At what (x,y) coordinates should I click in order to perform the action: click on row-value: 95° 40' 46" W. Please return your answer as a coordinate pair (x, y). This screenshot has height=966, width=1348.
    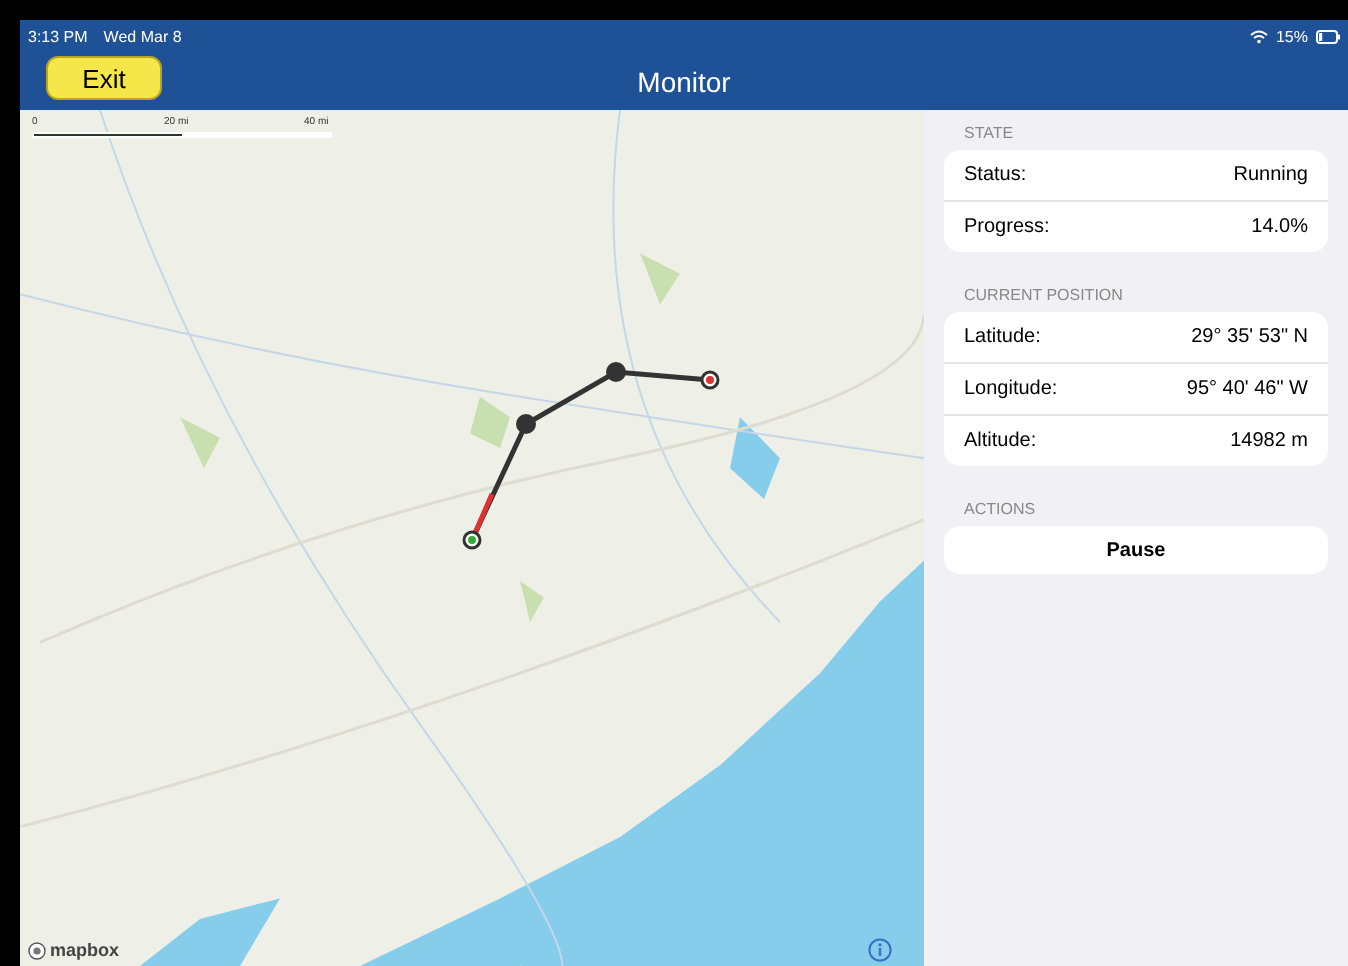
    Looking at the image, I should click on (1247, 389).